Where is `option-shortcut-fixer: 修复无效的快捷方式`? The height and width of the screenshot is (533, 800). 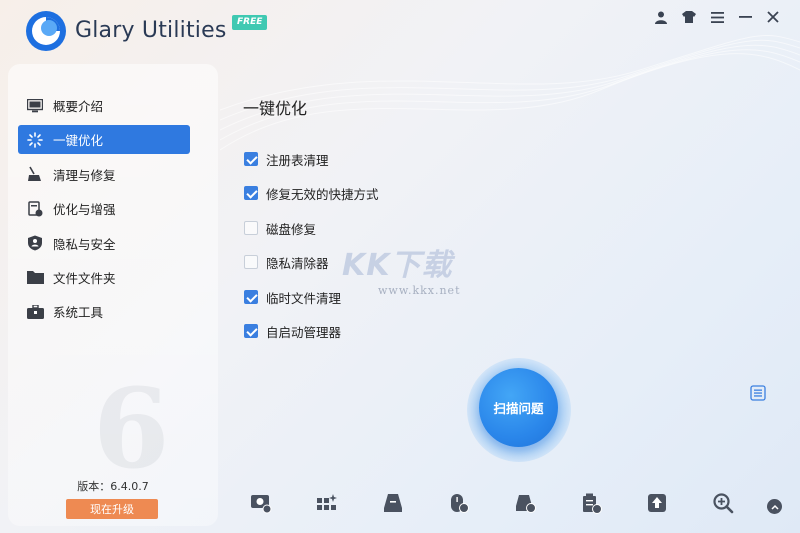 option-shortcut-fixer: 修复无效的快捷方式 is located at coordinates (311, 201).